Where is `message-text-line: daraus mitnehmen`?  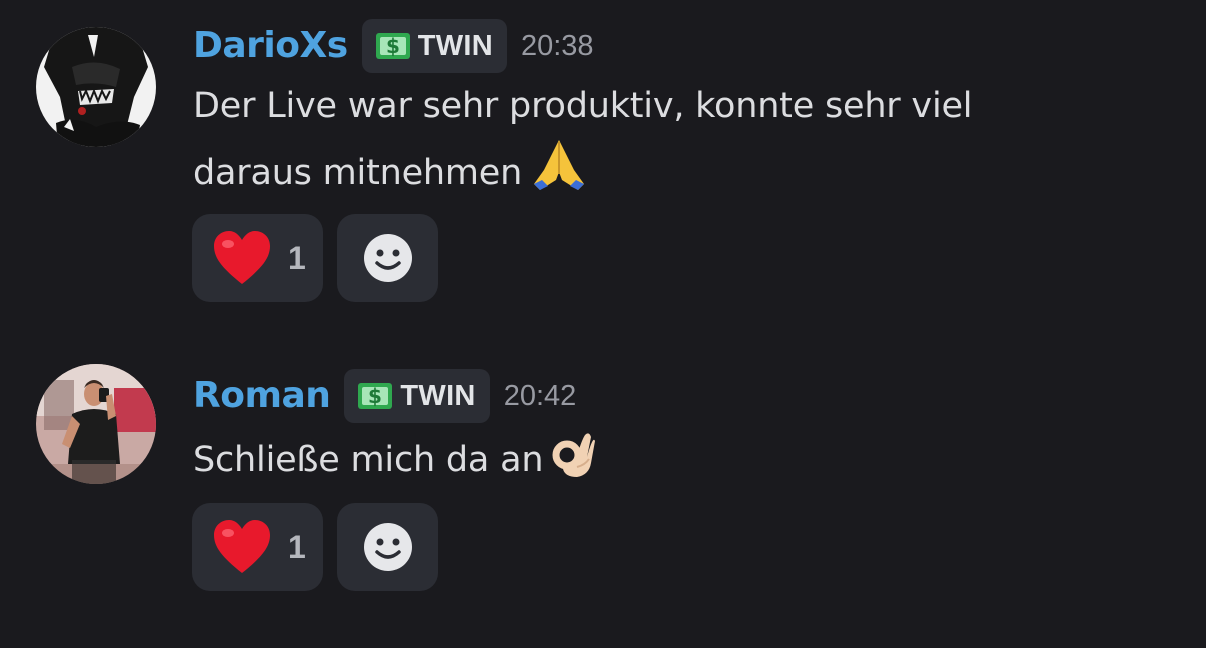
message-text-line: daraus mitnehmen is located at coordinates (358, 173).